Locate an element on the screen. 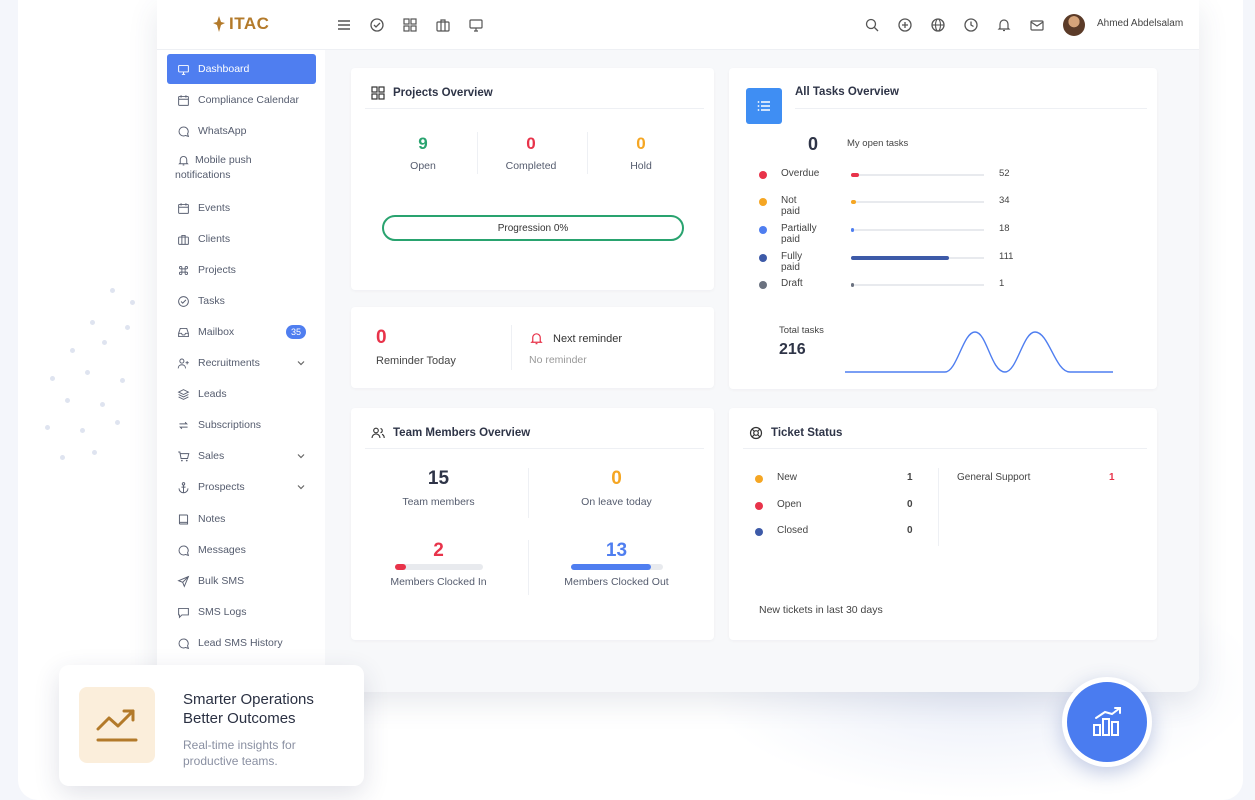 The image size is (1255, 800). user-name: Ahmed Abdelsalam is located at coordinates (1140, 23).